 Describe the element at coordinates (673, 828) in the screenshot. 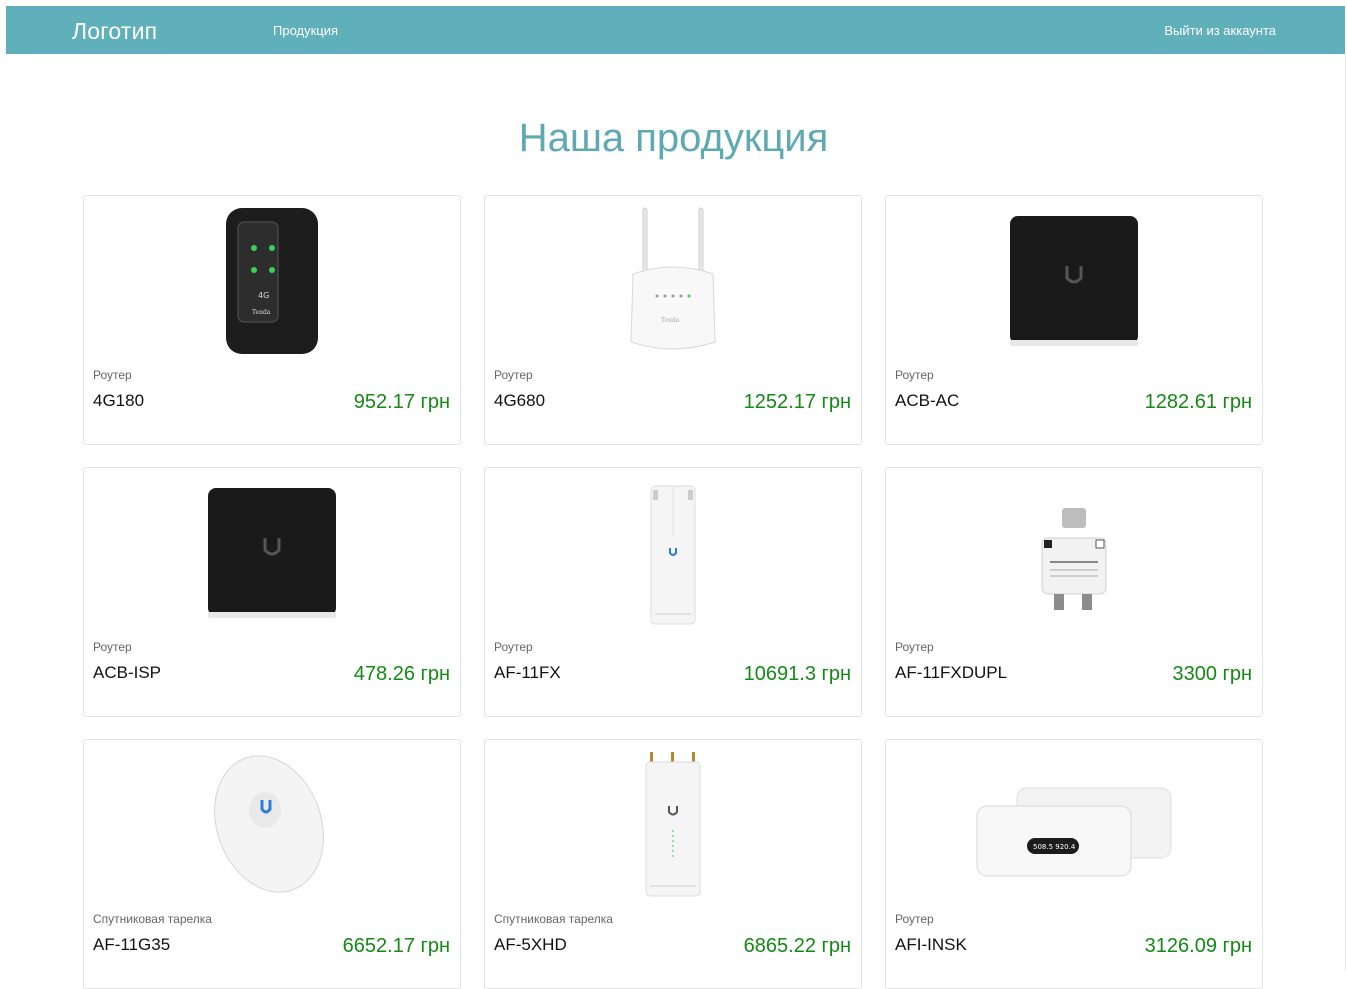

I see `airfiber-radio-tall-icon` at that location.